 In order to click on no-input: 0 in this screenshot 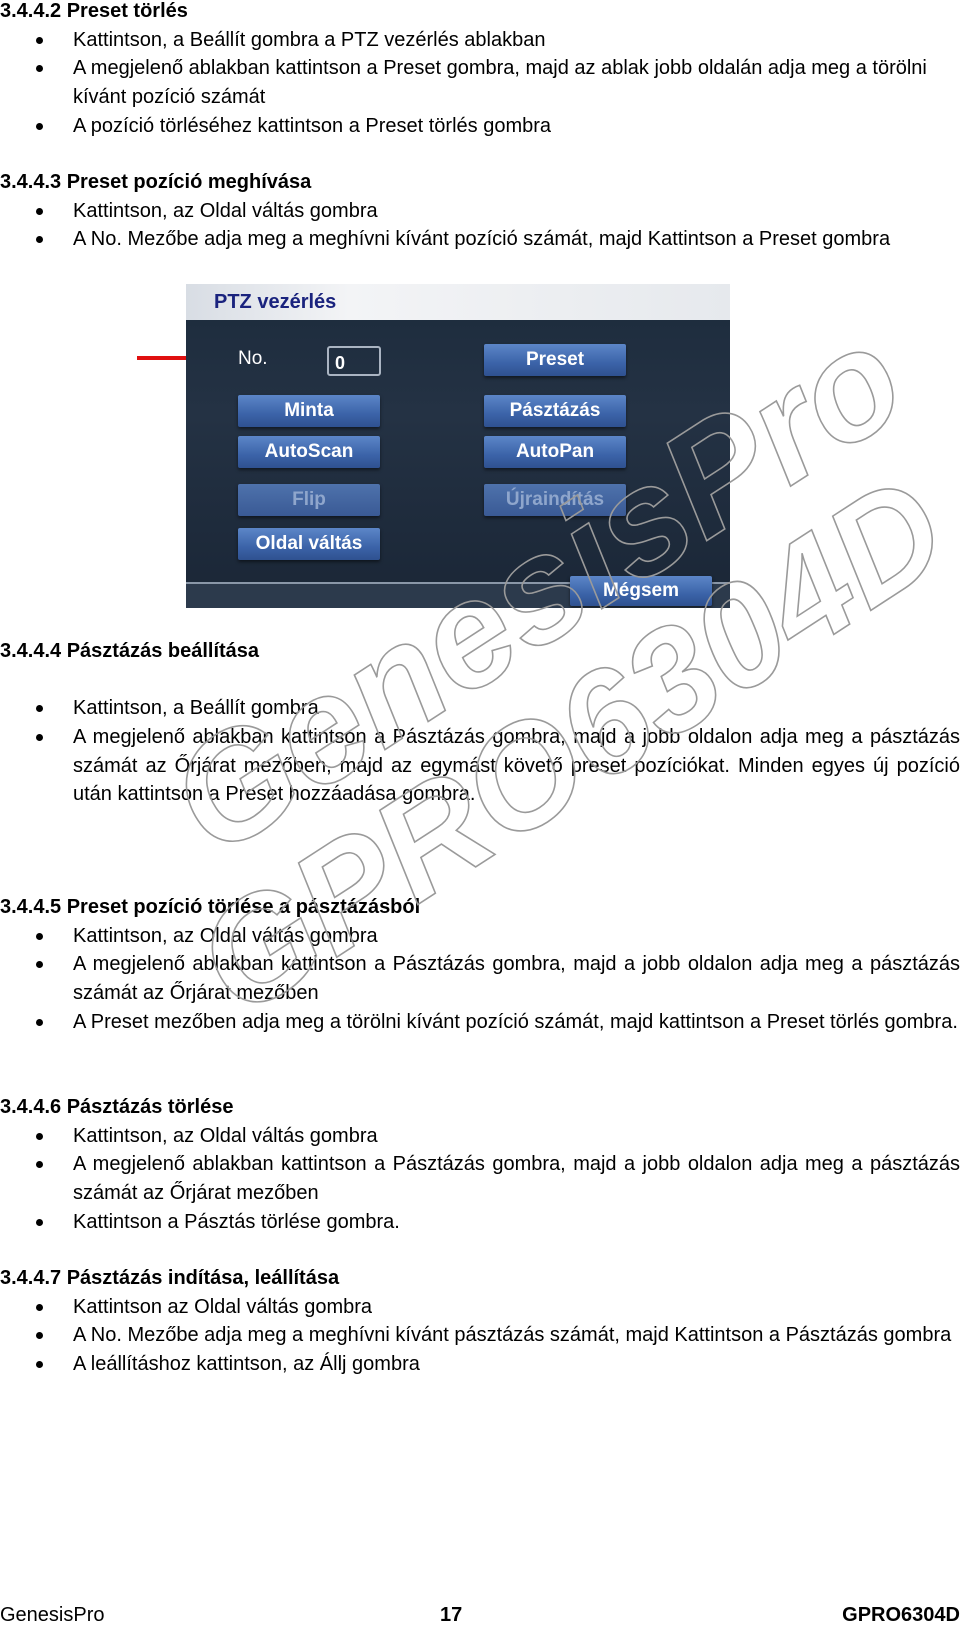, I will do `click(354, 361)`.